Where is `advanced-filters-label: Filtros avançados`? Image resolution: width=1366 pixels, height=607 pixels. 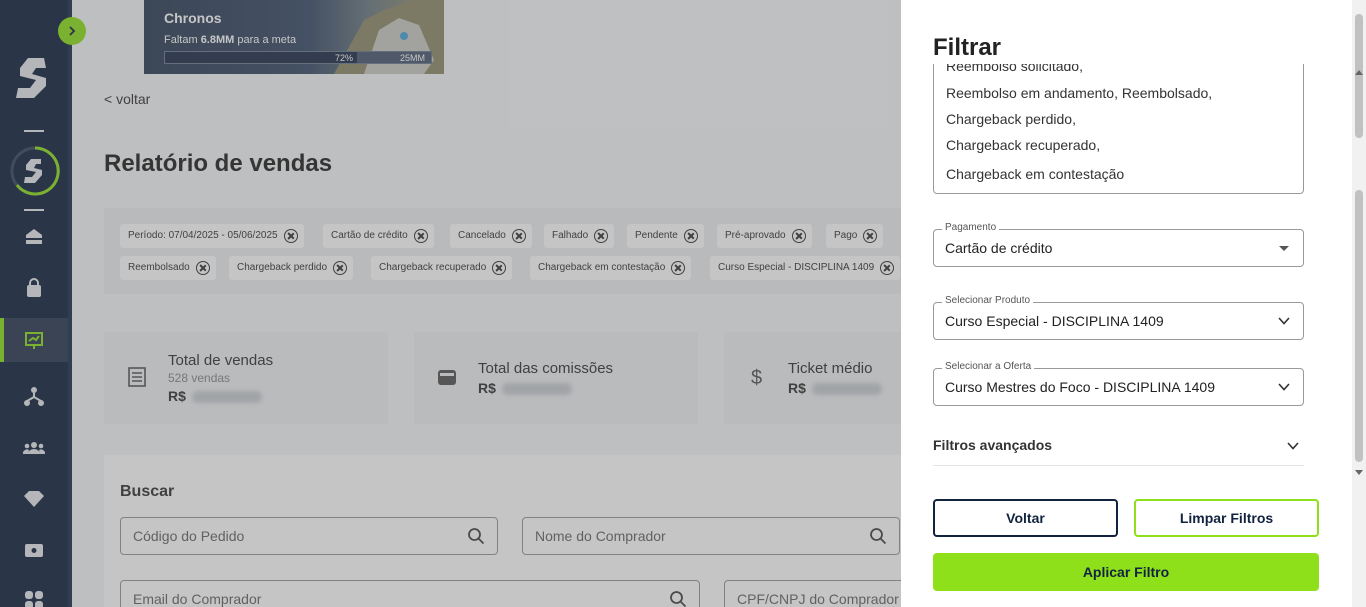
advanced-filters-label: Filtros avançados is located at coordinates (993, 445).